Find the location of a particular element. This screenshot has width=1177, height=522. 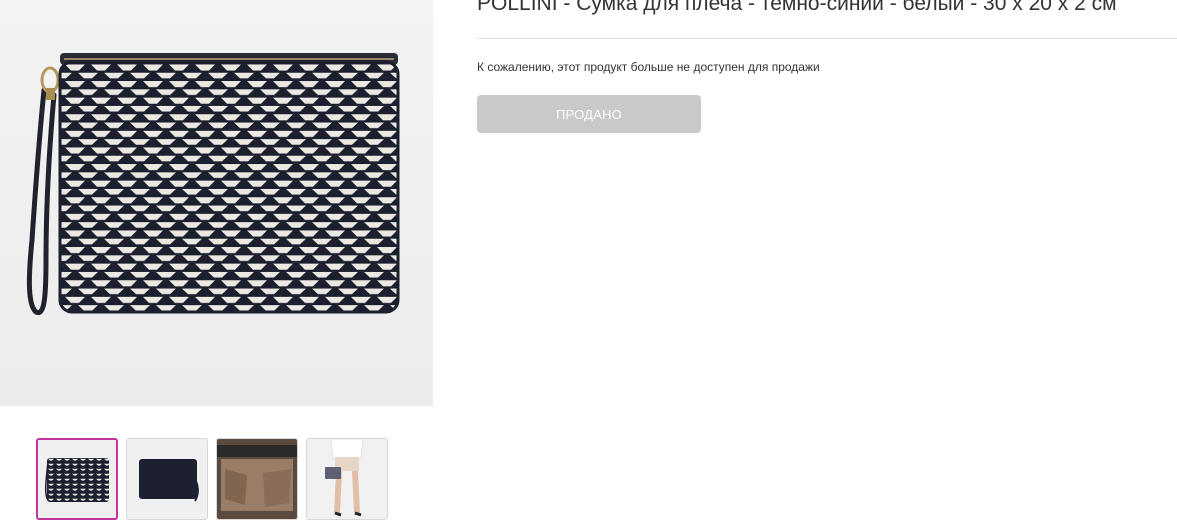

thumbnail-strip is located at coordinates (212, 479).